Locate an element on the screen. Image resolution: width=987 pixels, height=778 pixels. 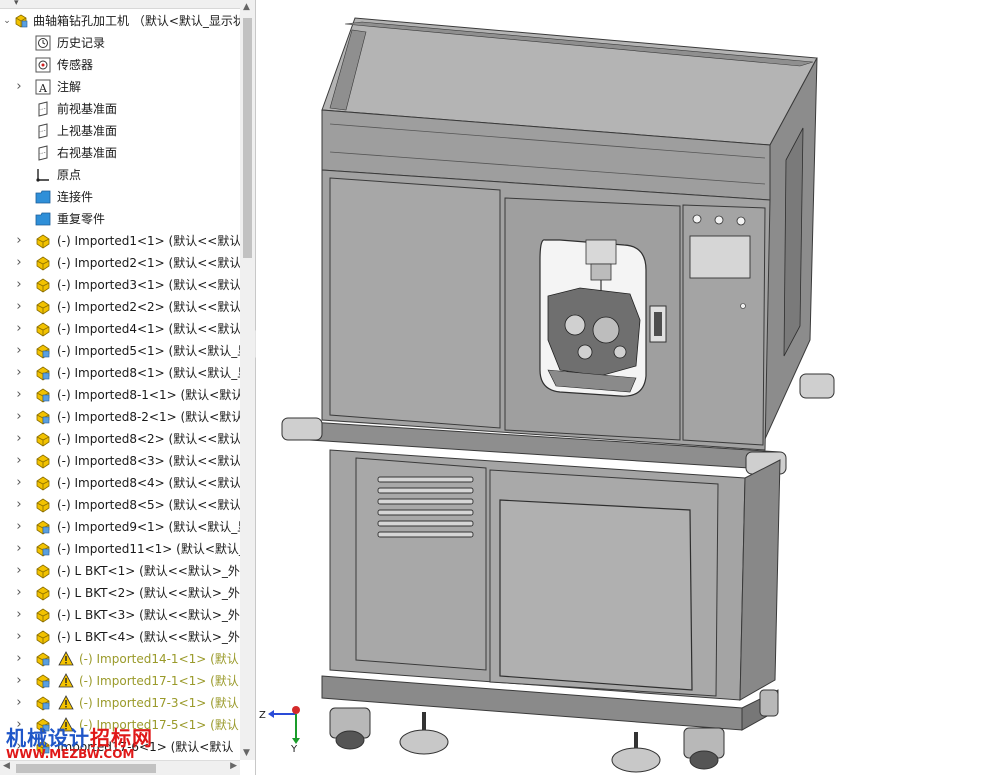
tree-item-label: (-) Imported3<1> (默认<<默认> is located at coordinates (148, 285).